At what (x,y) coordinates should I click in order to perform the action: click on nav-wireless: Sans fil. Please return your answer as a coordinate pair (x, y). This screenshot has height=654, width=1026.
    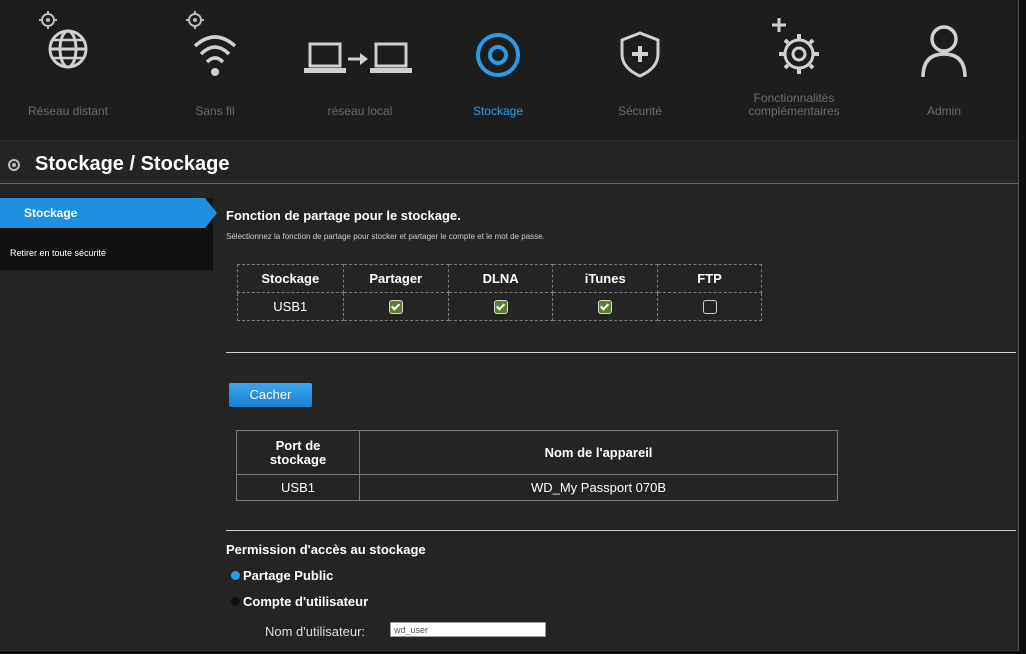
    Looking at the image, I should click on (215, 72).